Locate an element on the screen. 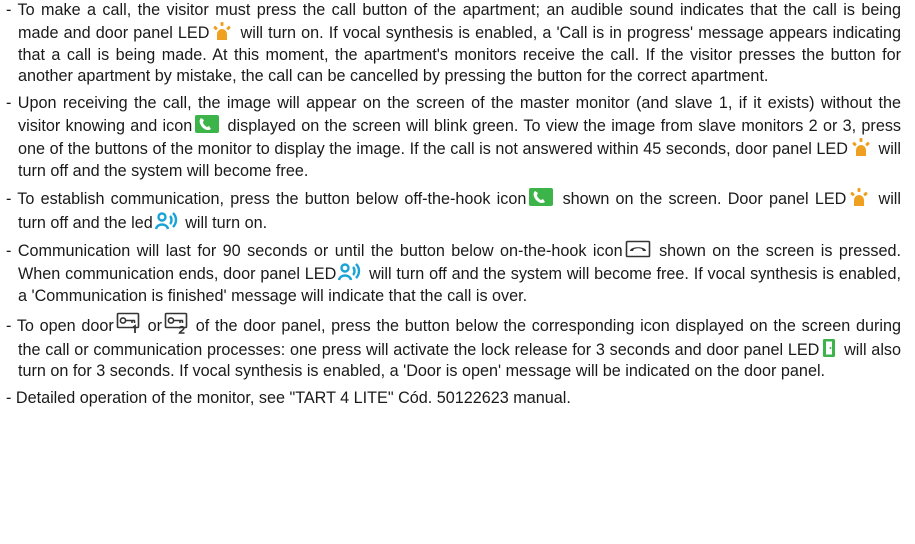 This screenshot has height=544, width=915. text-segment: will turn on. is located at coordinates (224, 222).